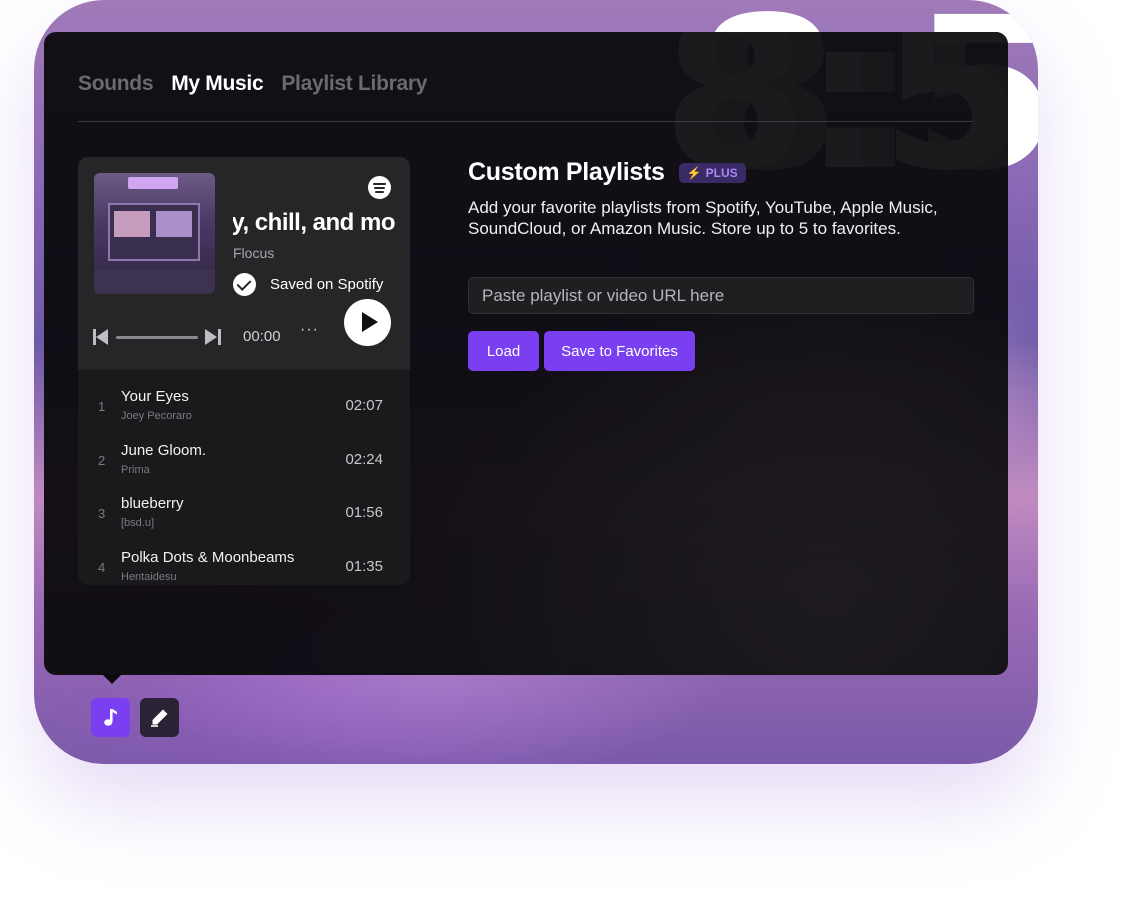 This screenshot has width=1137, height=907. I want to click on cover-sign, so click(153, 183).